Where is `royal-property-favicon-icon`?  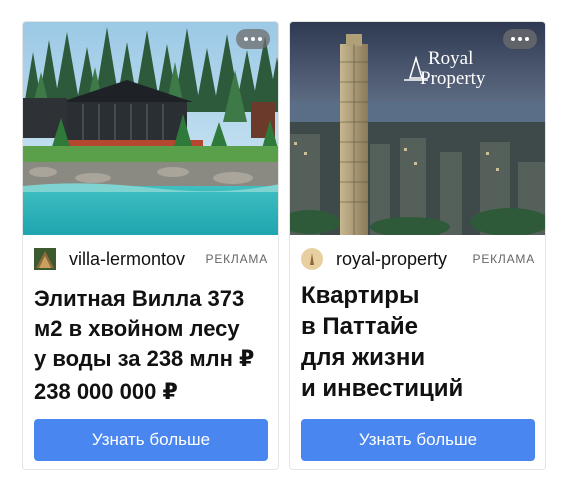
royal-property-favicon-icon is located at coordinates (312, 259).